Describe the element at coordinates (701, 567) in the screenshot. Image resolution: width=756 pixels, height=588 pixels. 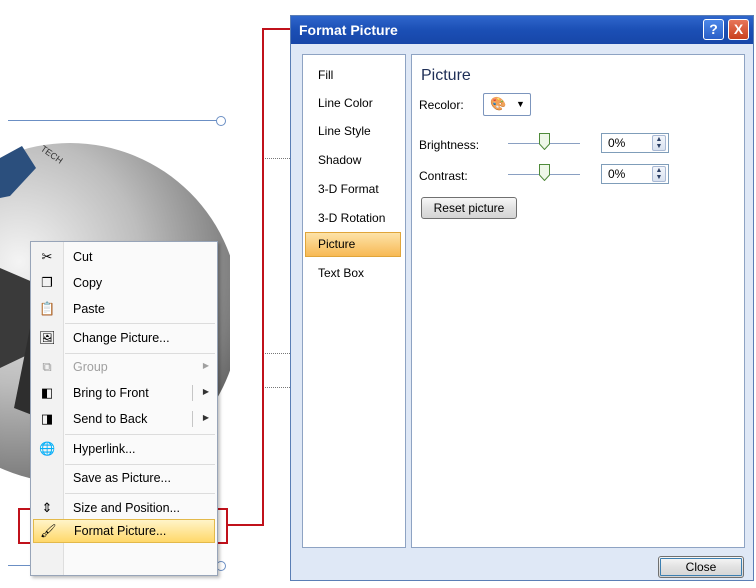
I see `close-button: Close` at that location.